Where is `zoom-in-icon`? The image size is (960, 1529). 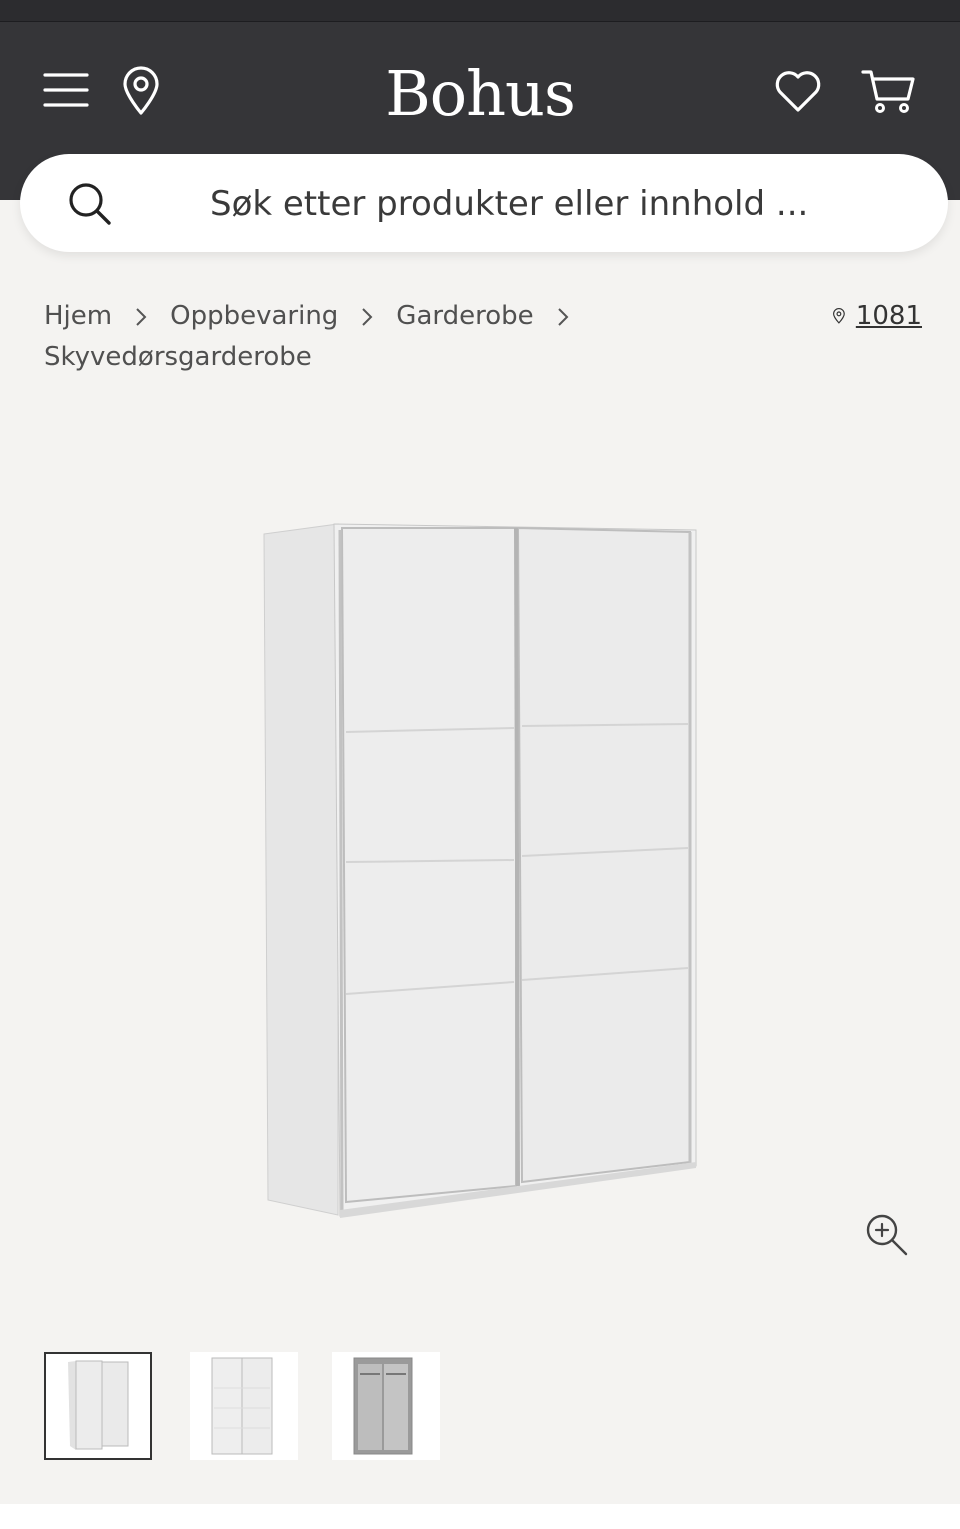 zoom-in-icon is located at coordinates (887, 1235).